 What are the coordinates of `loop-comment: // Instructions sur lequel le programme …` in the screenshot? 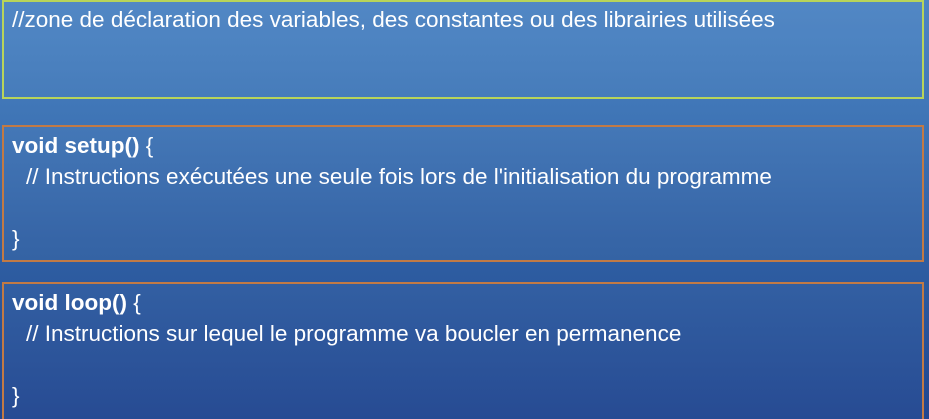 It's located at (354, 333).